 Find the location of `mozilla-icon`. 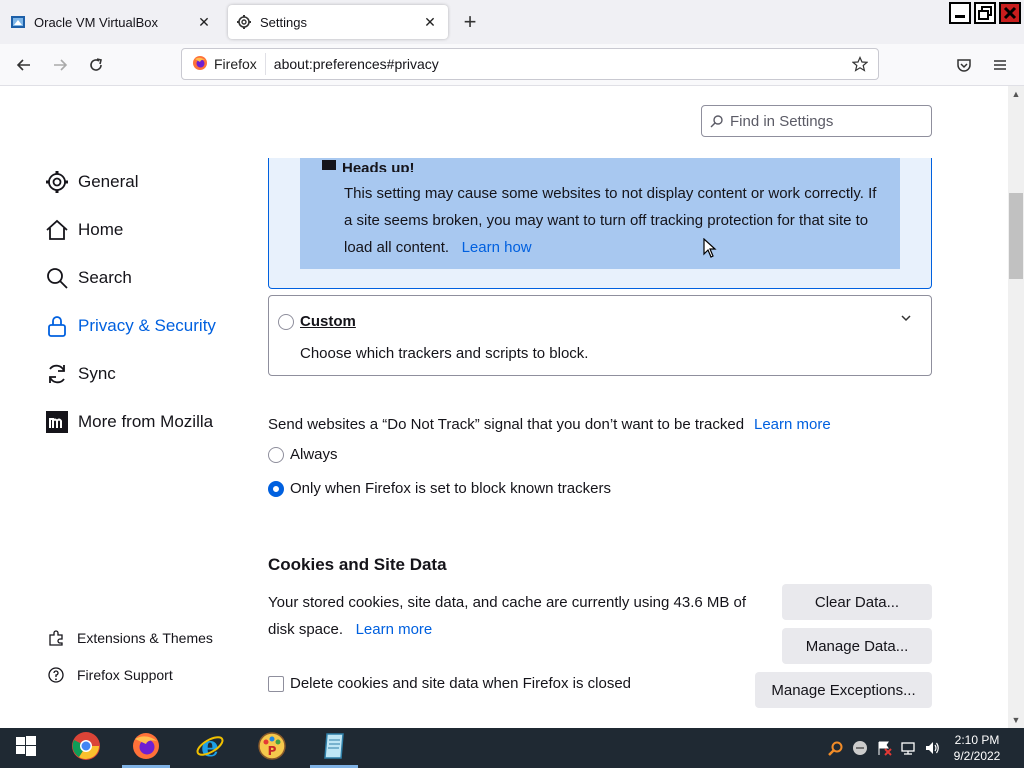

mozilla-icon is located at coordinates (57, 422).